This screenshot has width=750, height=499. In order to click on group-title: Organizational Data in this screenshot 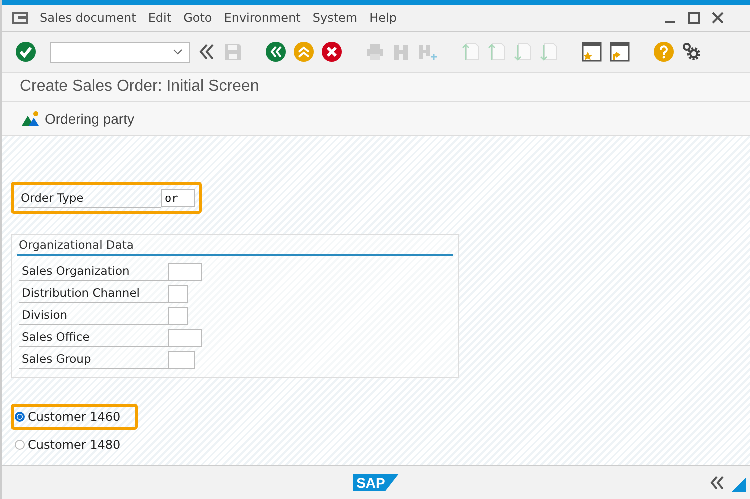, I will do `click(76, 245)`.